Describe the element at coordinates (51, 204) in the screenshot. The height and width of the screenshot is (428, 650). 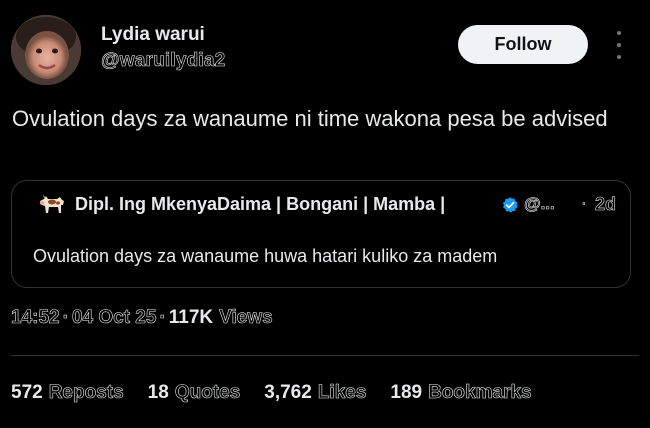
I see `cow-emoji-icon` at that location.